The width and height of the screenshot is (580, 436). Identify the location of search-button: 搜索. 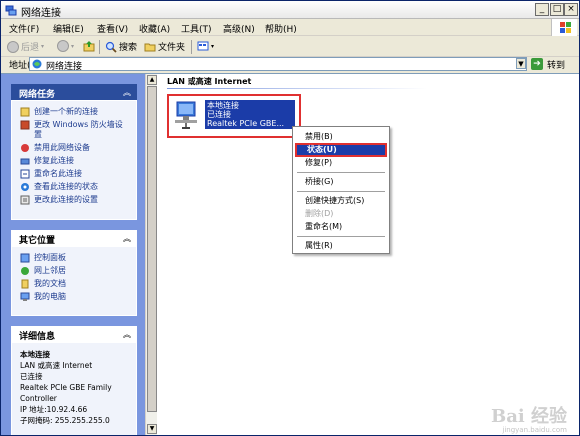
(121, 46).